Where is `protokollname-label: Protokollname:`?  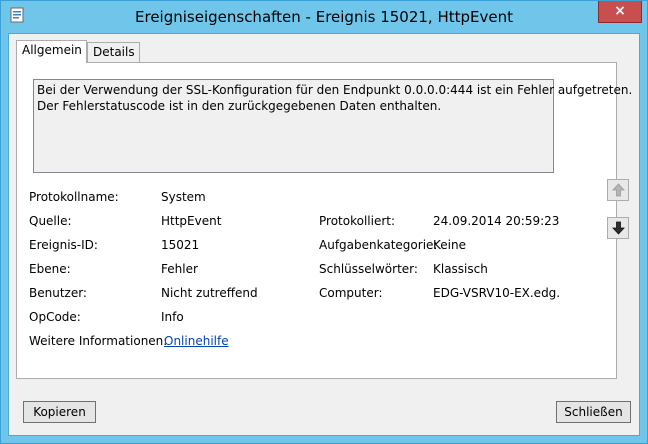
protokollname-label: Protokollname: is located at coordinates (74, 197).